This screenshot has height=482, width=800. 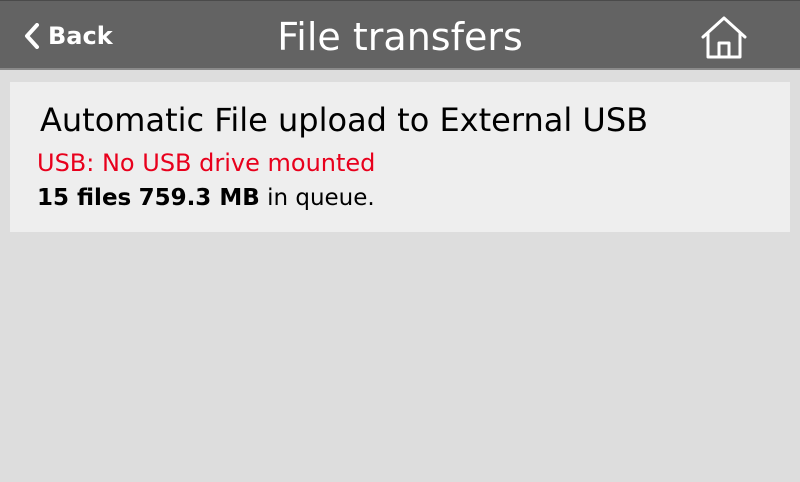 I want to click on header-bar: Back File transfers, so click(x=400, y=35).